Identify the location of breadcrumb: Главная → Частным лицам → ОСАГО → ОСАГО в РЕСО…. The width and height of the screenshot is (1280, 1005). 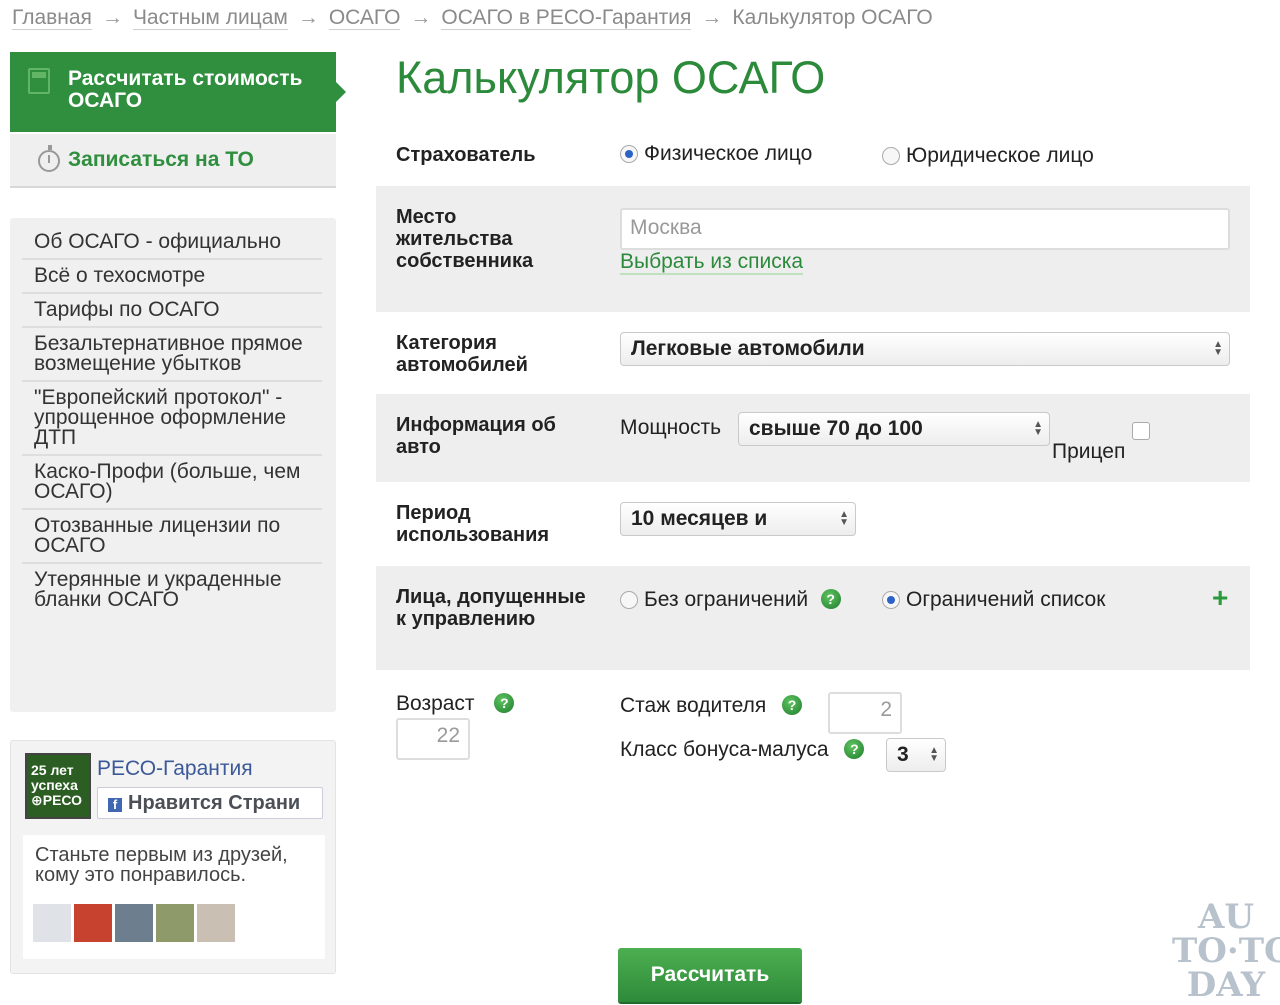
(472, 18).